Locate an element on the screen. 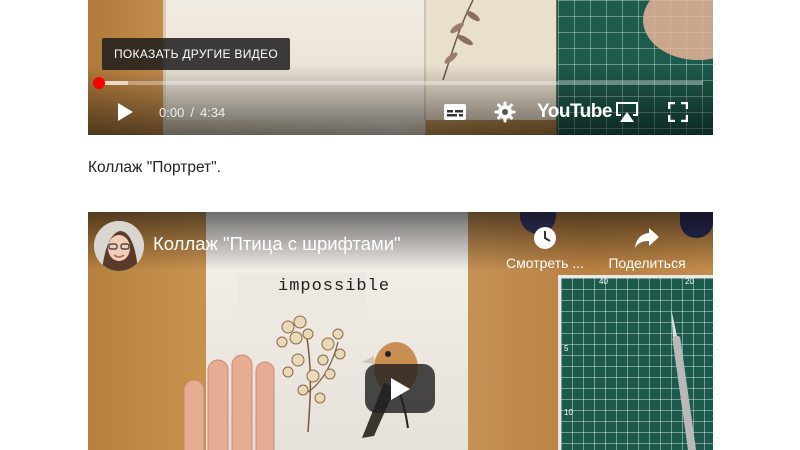  more-videos-button: ПОКАЗАТЬ ДРУГИЕ ВИДЕО is located at coordinates (196, 54).